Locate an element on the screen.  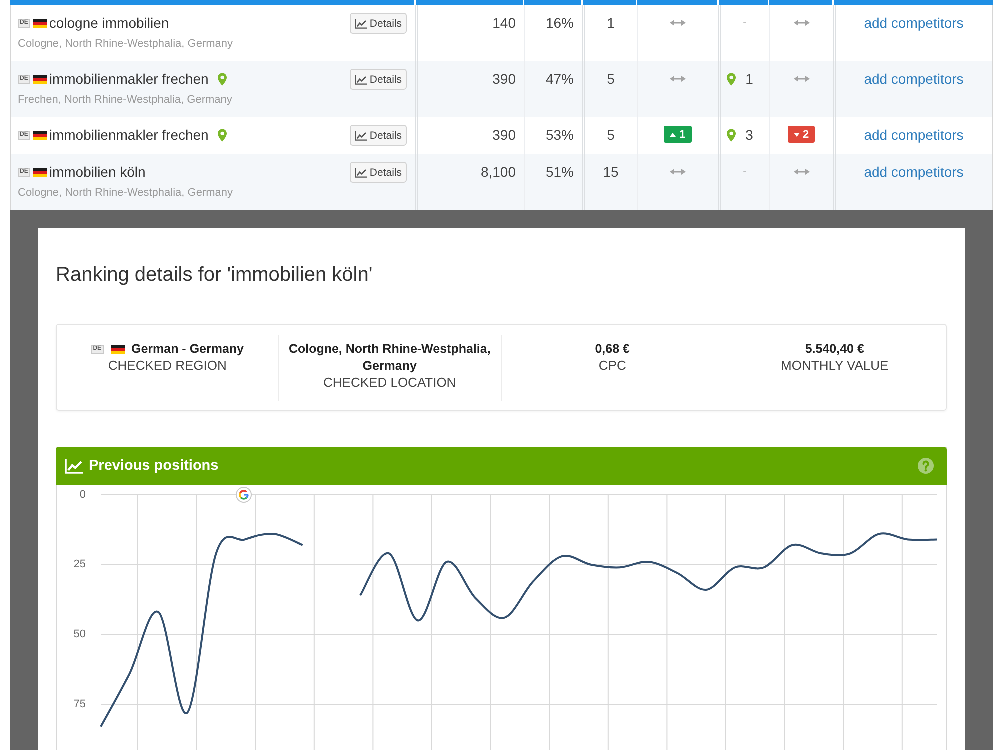
summary-label: CHECKED LOCATION is located at coordinates (390, 383).